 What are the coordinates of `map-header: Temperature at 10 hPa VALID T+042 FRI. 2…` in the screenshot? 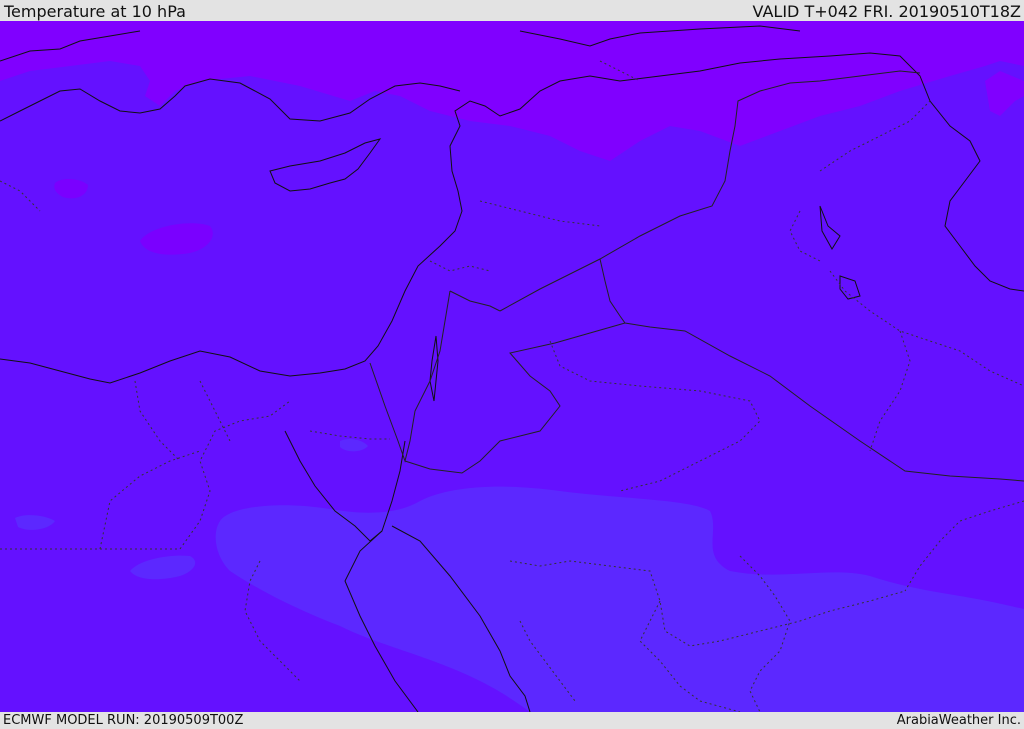 It's located at (512, 10).